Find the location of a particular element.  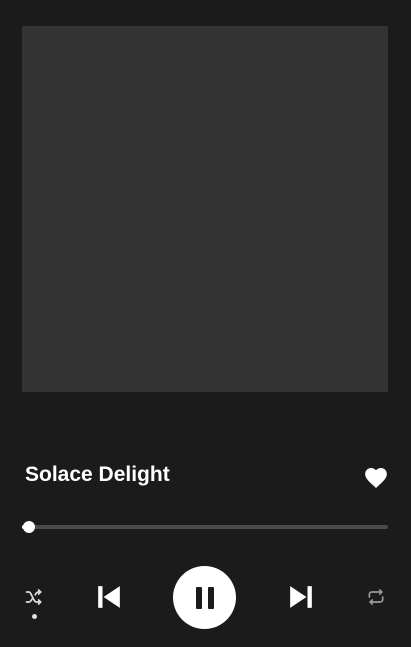

like-button is located at coordinates (376, 478).